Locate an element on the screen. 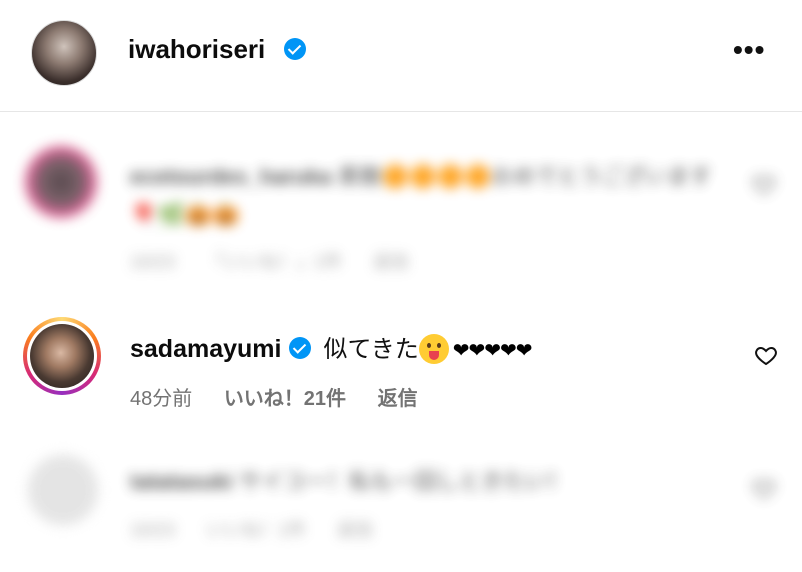 The image size is (802, 572). comment-text: sadamayumi 似てきた ❤❤❤❤❤ is located at coordinates (331, 347).